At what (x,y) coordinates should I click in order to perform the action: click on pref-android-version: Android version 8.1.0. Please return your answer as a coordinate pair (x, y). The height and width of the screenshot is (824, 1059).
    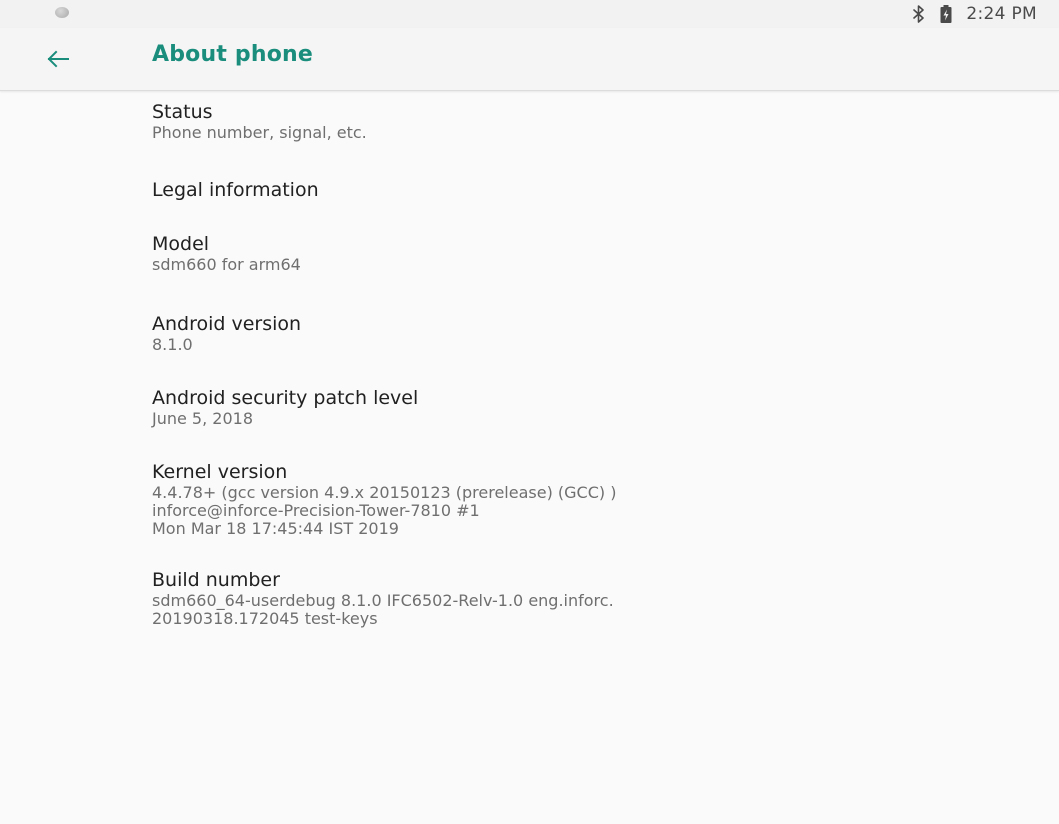
    Looking at the image, I should click on (529, 349).